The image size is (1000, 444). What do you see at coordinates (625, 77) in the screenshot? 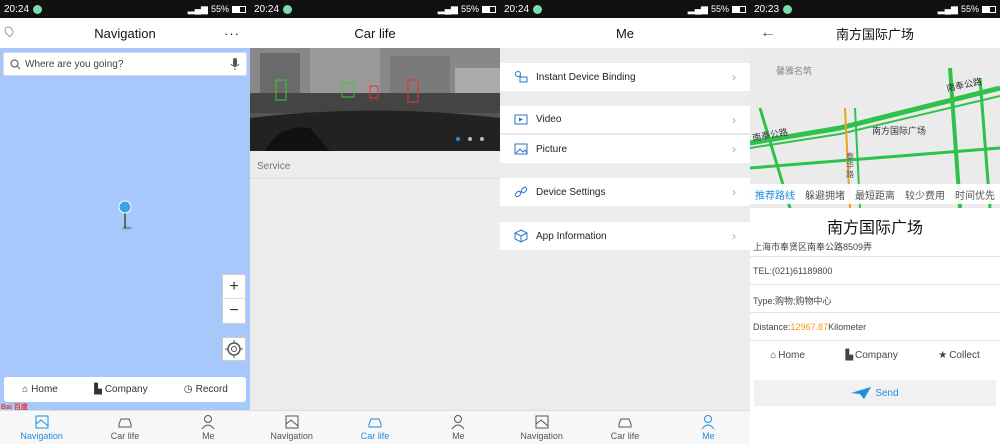
I see `menu-item-device-binding: Instant Device Binding ›` at bounding box center [625, 77].